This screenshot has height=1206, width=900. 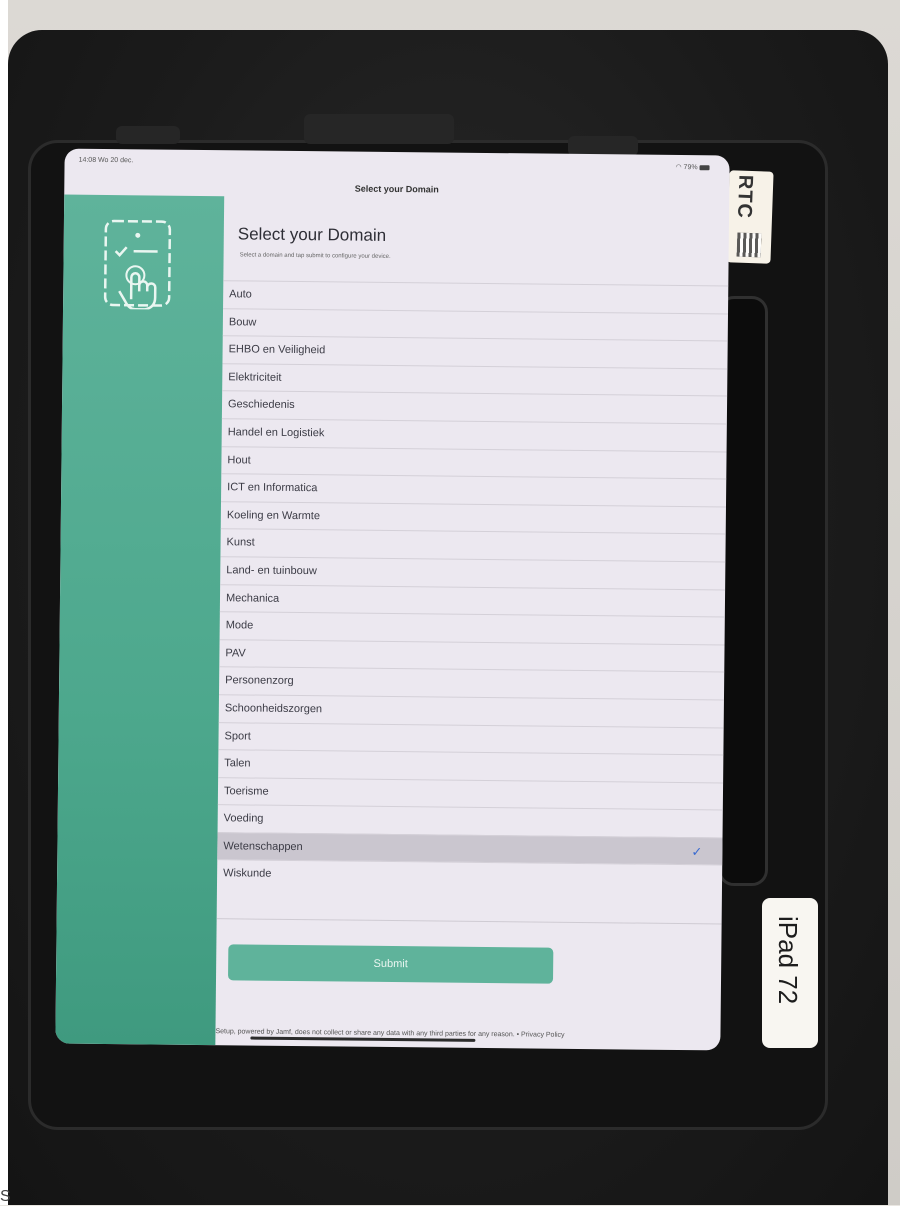 What do you see at coordinates (273, 515) in the screenshot?
I see `domain-label: Koeling en Warmte` at bounding box center [273, 515].